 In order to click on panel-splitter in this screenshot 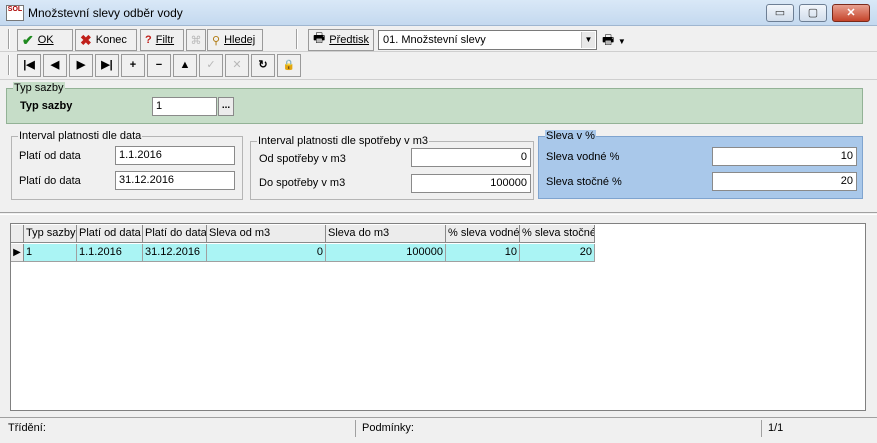, I will do `click(438, 213)`.